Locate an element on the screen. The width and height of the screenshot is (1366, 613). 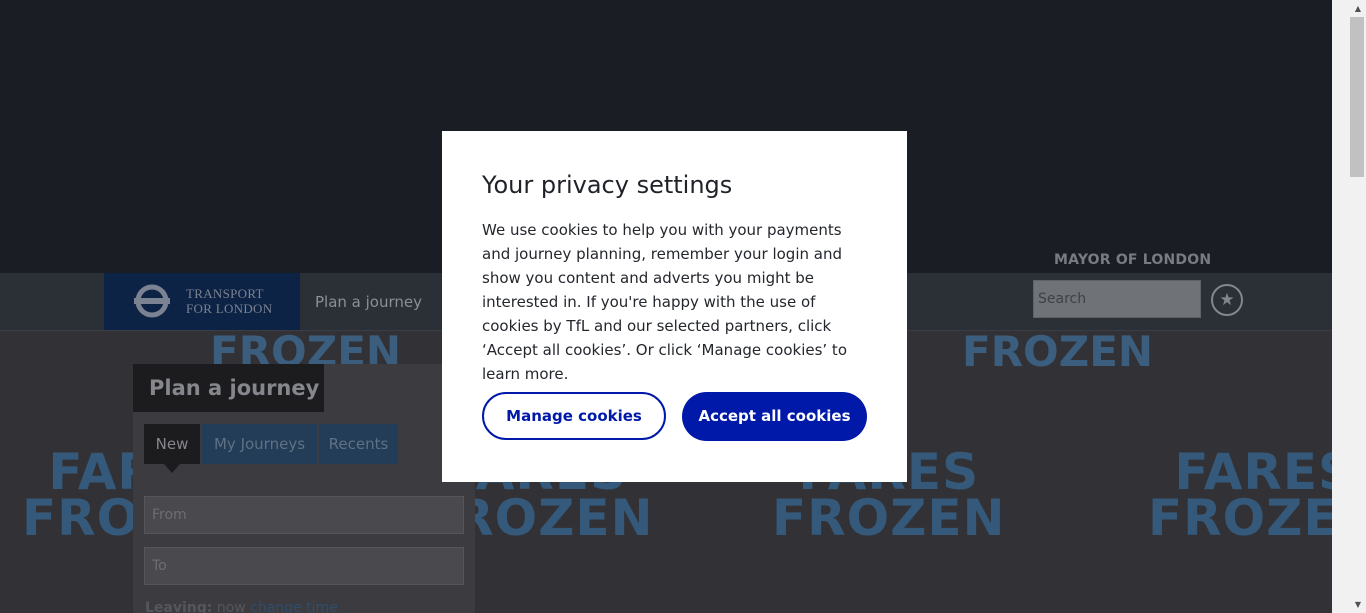
mayor-of-london-logo: MAYOR OF LONDON is located at coordinates (1132, 260).